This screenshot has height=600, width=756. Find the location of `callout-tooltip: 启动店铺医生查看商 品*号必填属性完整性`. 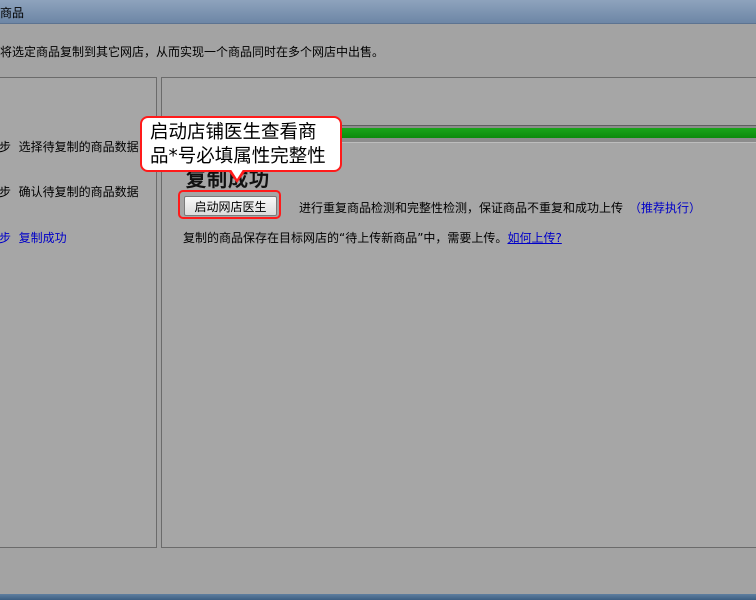

callout-tooltip: 启动店铺医生查看商 品*号必填属性完整性 is located at coordinates (241, 144).